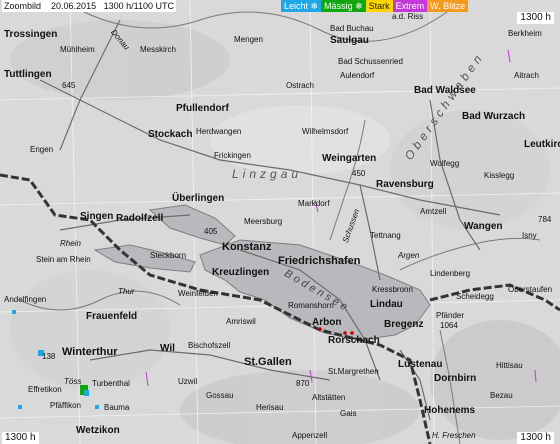 This screenshot has height=444, width=560. I want to click on region-linzgau: Linzgau, so click(267, 174).